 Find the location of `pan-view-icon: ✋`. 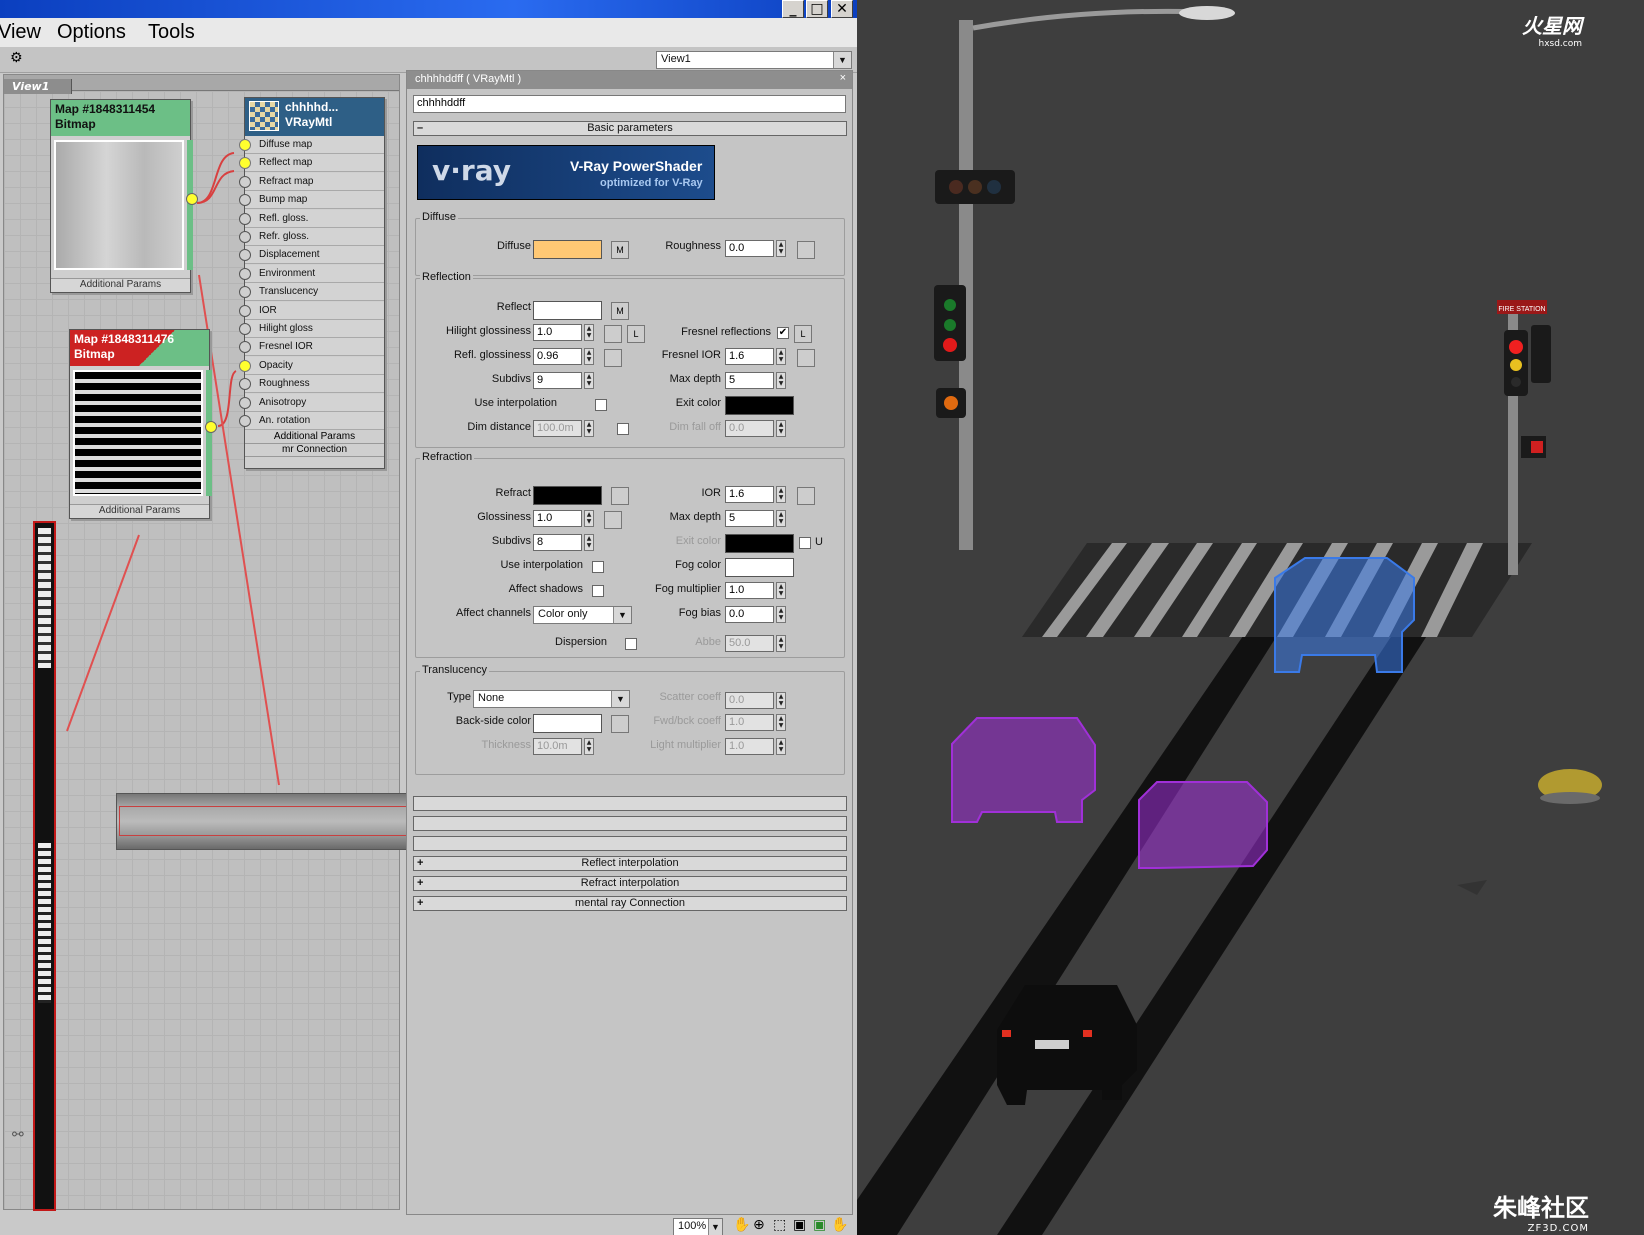

pan-view-icon: ✋ is located at coordinates (839, 1225).